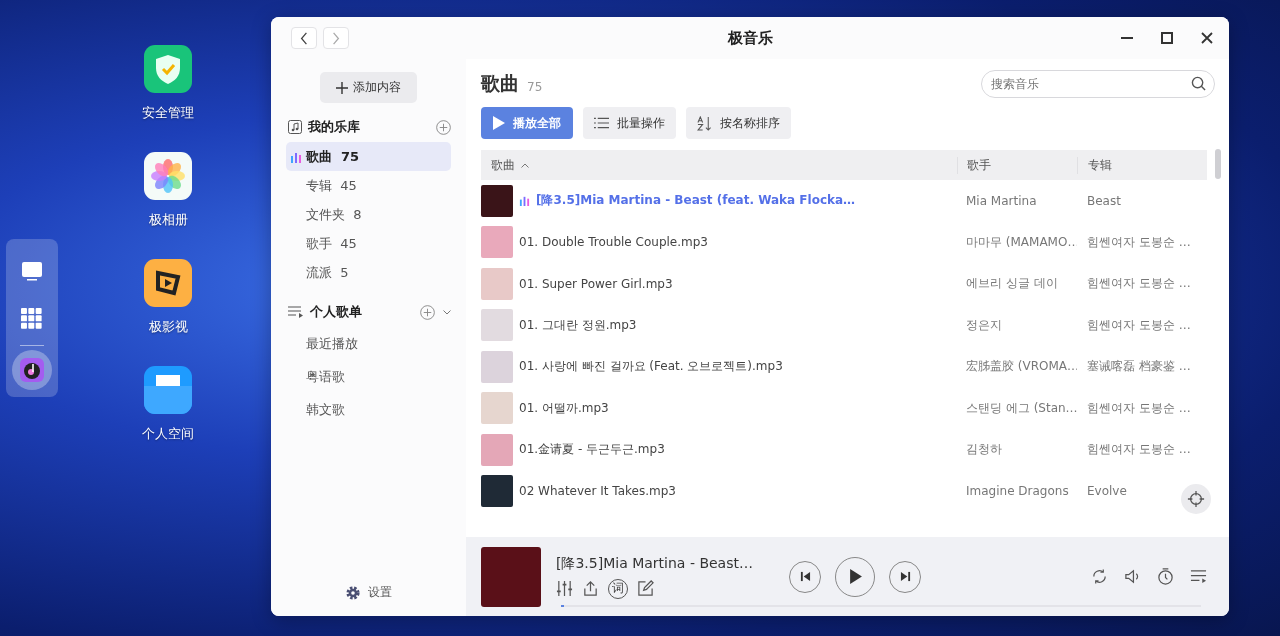 Image resolution: width=1280 pixels, height=636 pixels. I want to click on app-label: 个人空间, so click(168, 434).